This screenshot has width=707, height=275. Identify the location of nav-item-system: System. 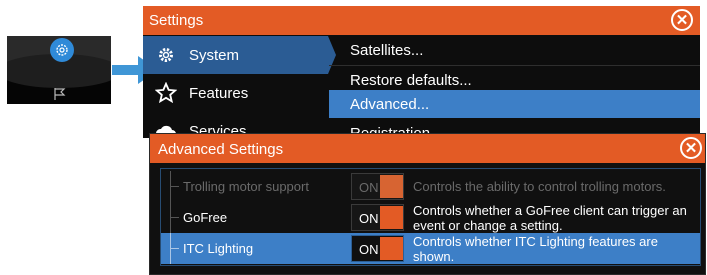
(235, 55).